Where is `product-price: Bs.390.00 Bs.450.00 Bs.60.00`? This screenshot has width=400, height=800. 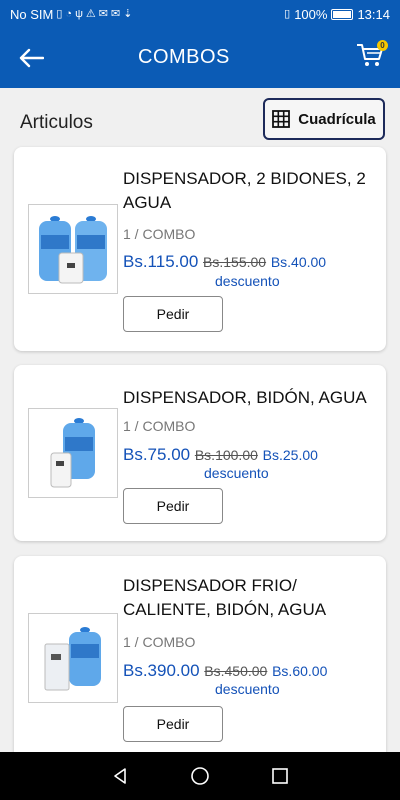
product-price: Bs.390.00 Bs.450.00 Bs.60.00 is located at coordinates (225, 671).